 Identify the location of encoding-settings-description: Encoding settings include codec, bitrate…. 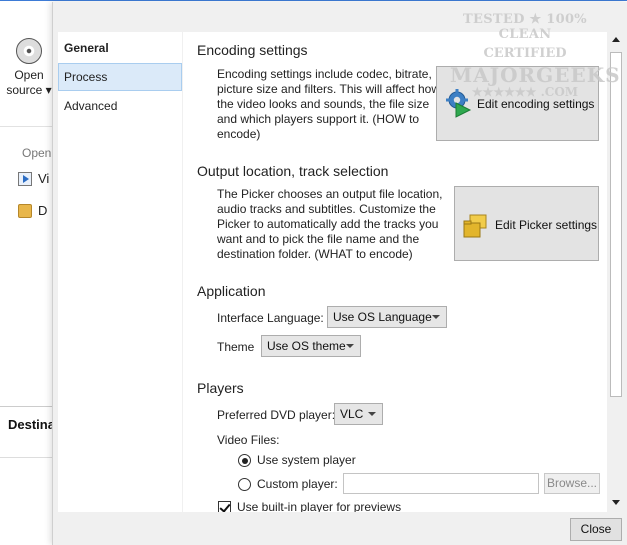
(328, 104).